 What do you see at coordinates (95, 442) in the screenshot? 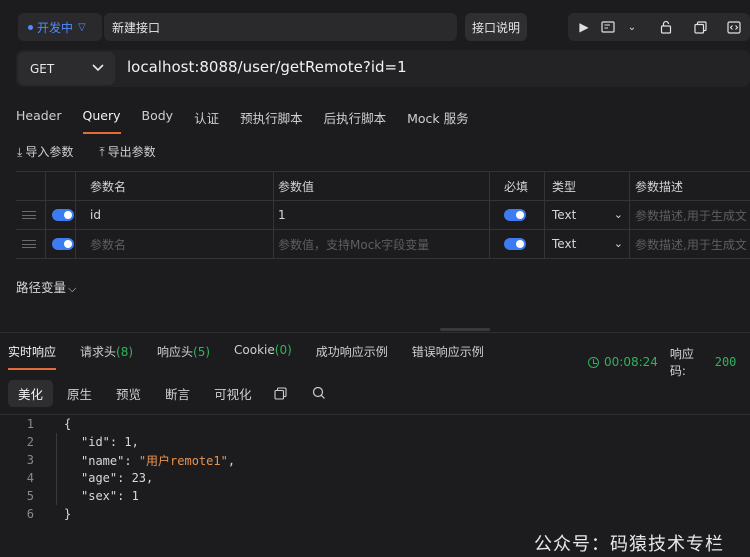
I see `json-key: "id"` at bounding box center [95, 442].